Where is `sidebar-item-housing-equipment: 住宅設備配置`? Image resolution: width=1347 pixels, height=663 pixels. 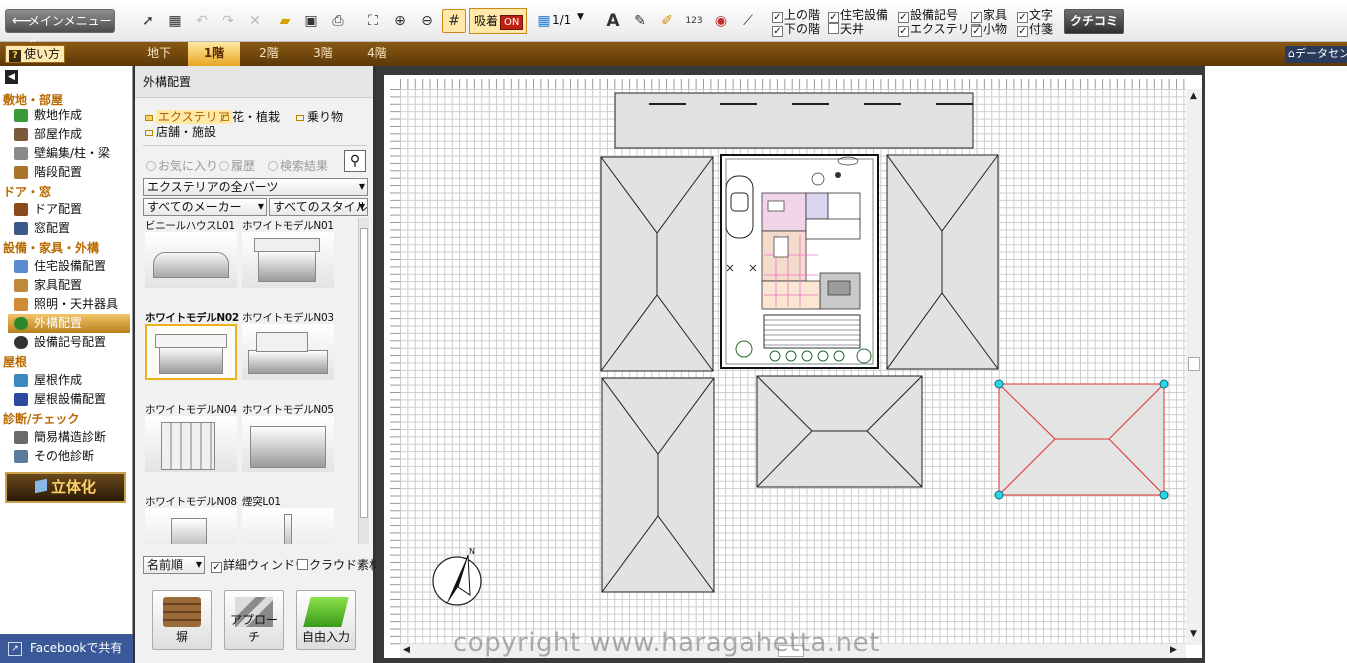
sidebar-item-housing-equipment: 住宅設備配置 is located at coordinates (69, 266).